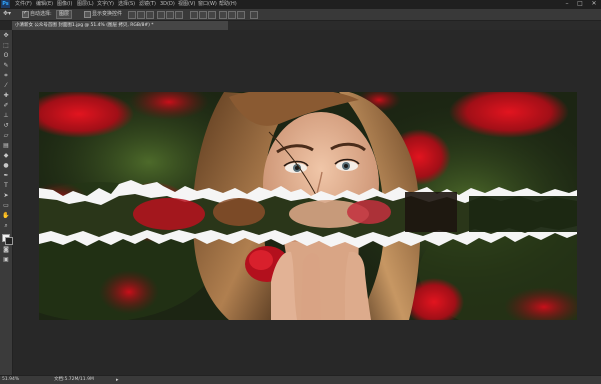 Image resolution: width=601 pixels, height=384 pixels. What do you see at coordinates (232, 15) in the screenshot?
I see `distribute-hcenter-icon` at bounding box center [232, 15].